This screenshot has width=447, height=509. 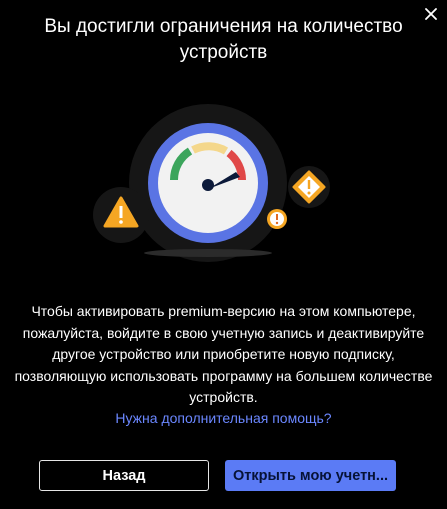 I want to click on close-button, so click(x=431, y=14).